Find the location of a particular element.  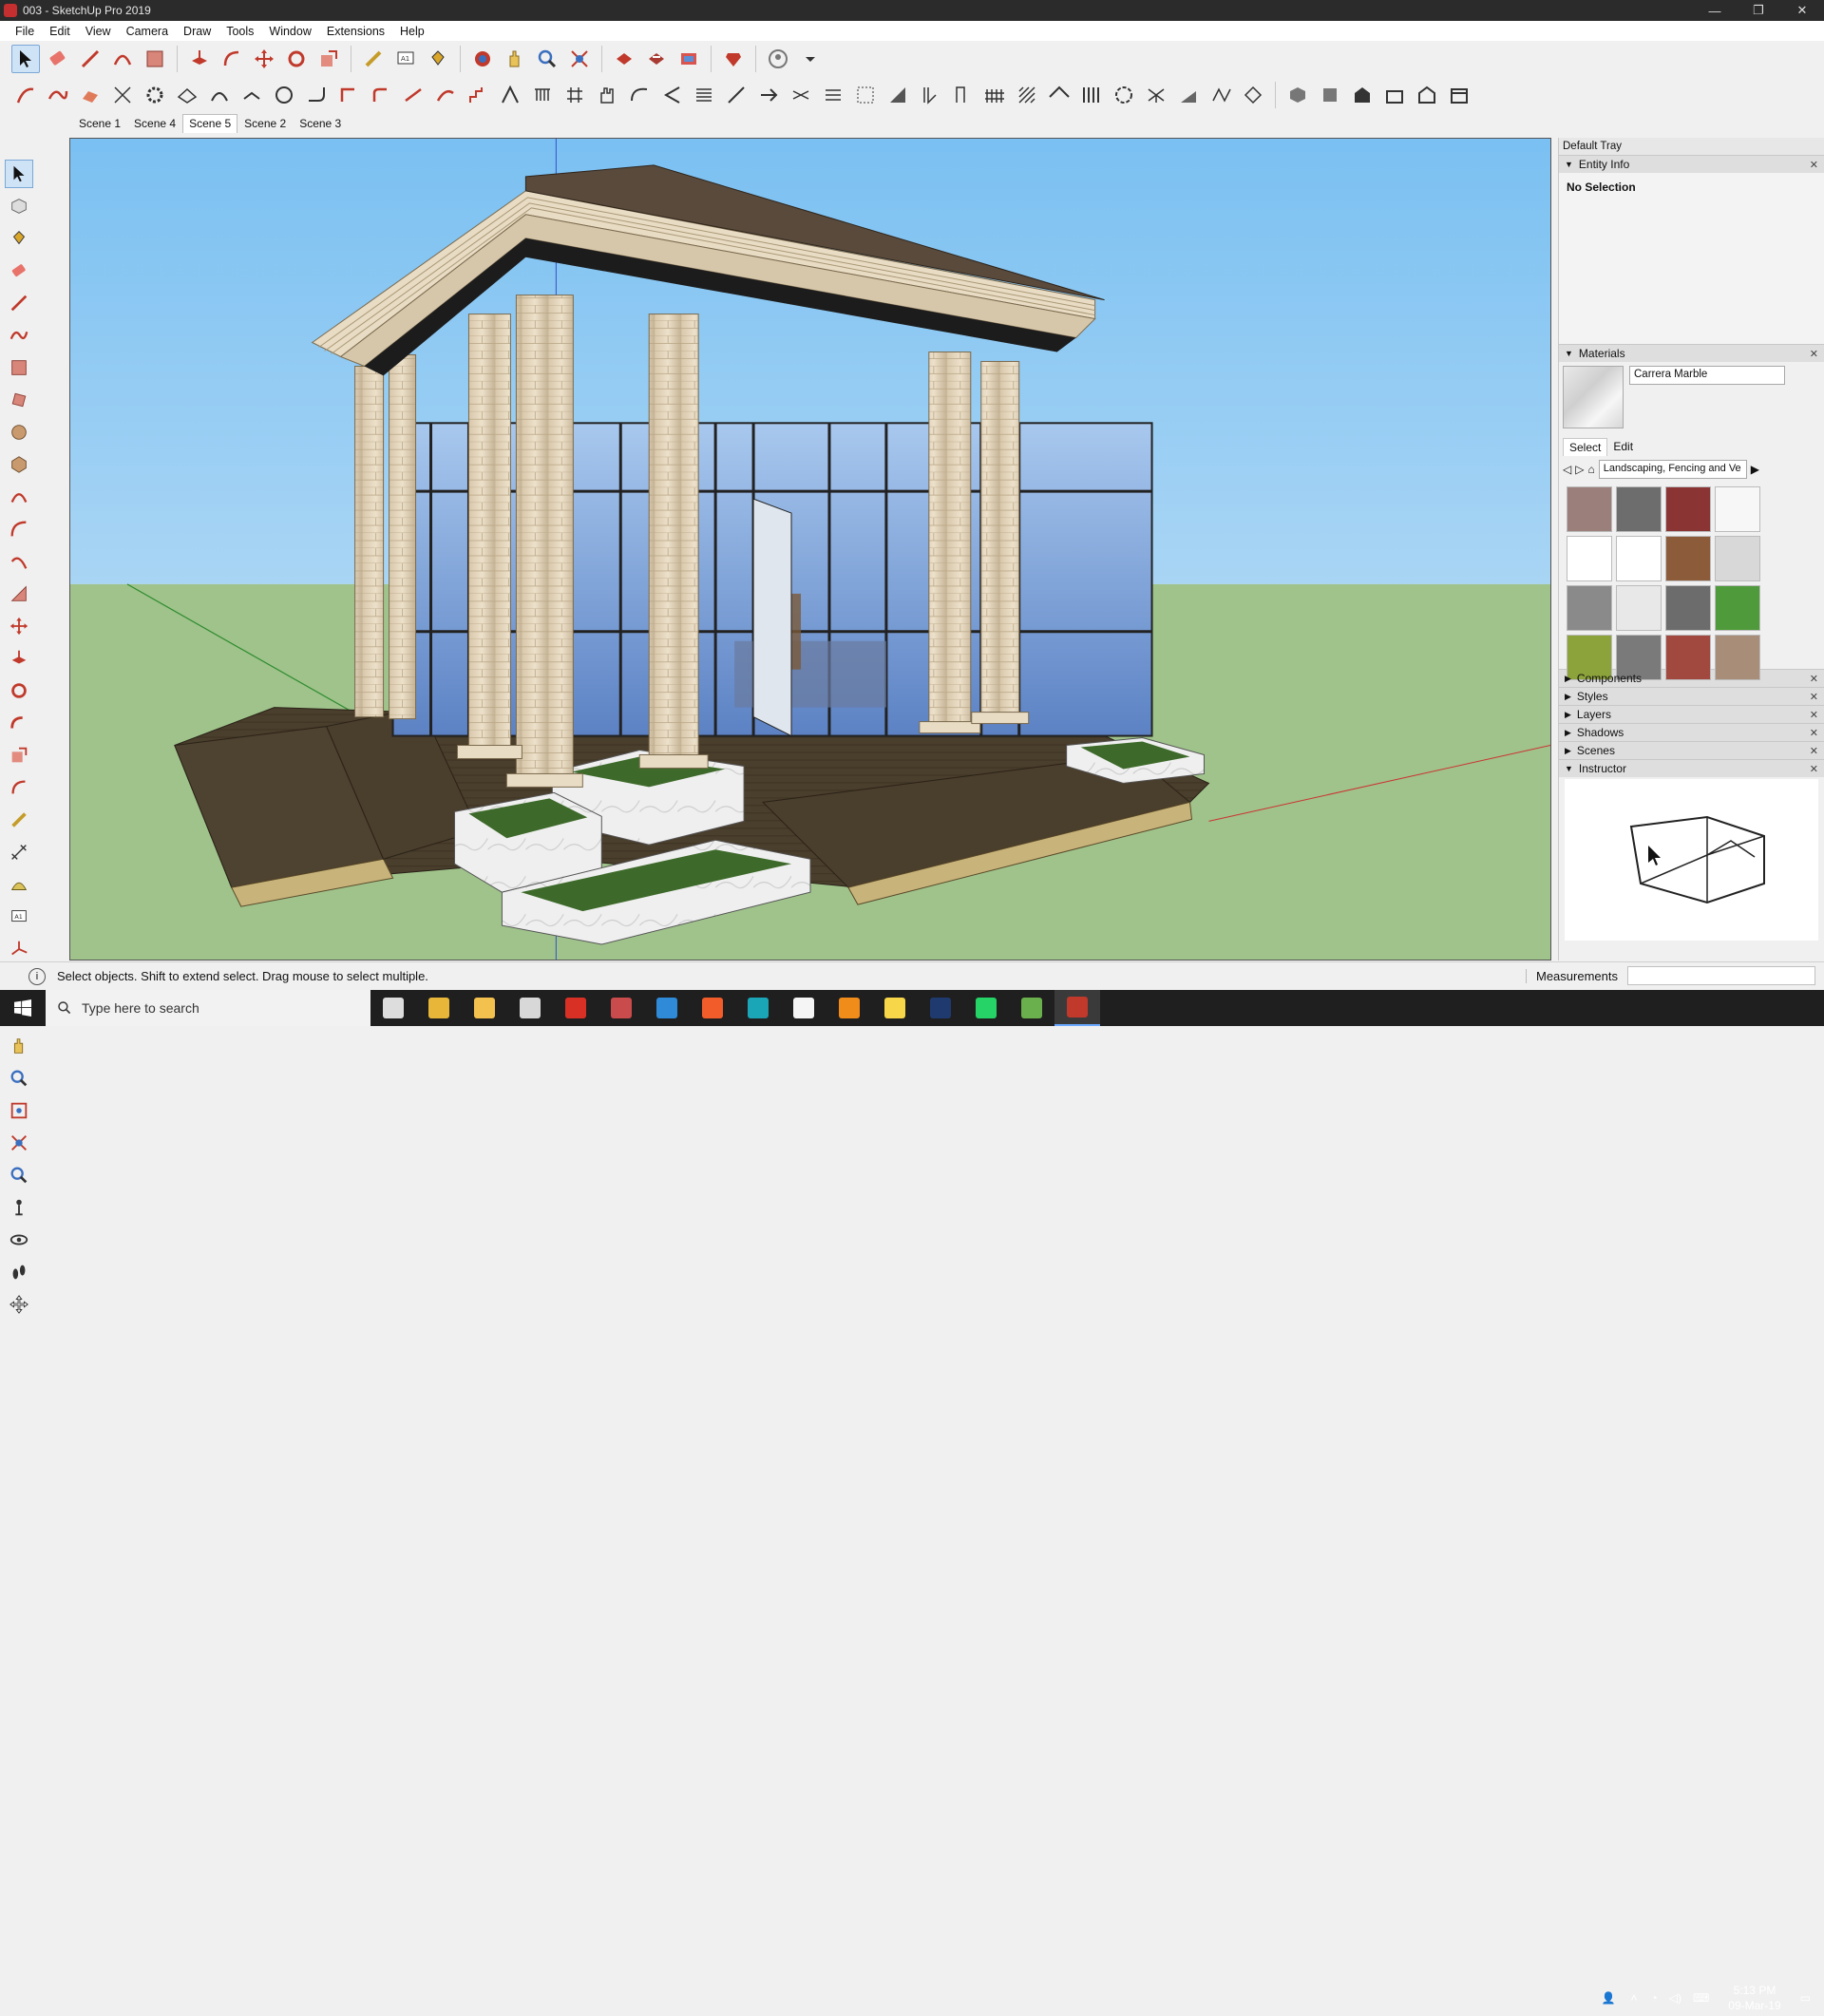

panel-scenes: ▶ Scenes ✕ is located at coordinates (1691, 750).